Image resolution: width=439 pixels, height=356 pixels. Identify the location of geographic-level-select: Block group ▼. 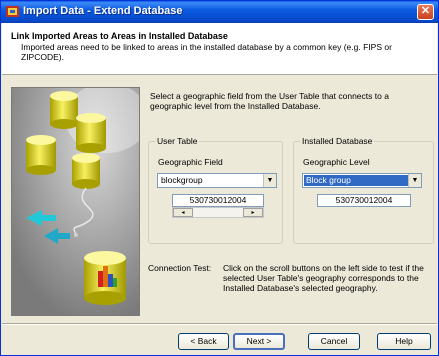
(362, 180).